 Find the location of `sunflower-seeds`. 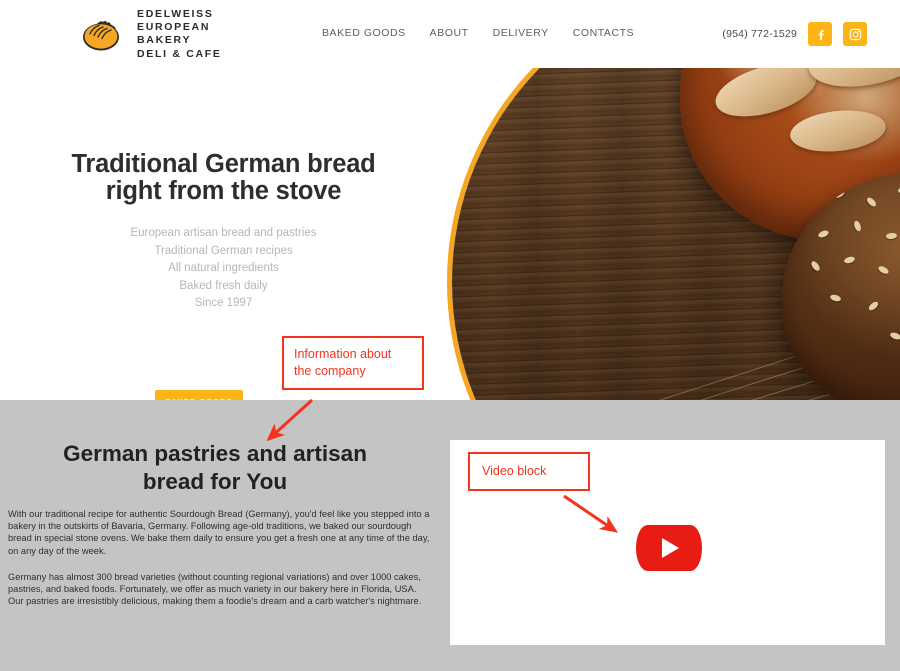

sunflower-seeds is located at coordinates (841, 286).